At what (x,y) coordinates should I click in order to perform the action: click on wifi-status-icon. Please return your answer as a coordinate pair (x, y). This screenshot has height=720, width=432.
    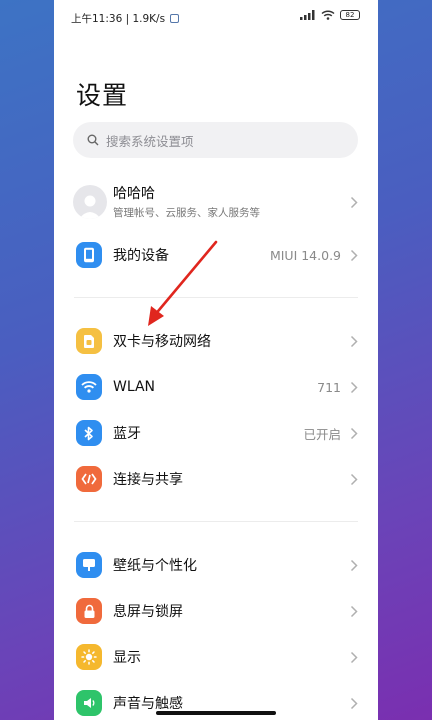
    Looking at the image, I should click on (328, 15).